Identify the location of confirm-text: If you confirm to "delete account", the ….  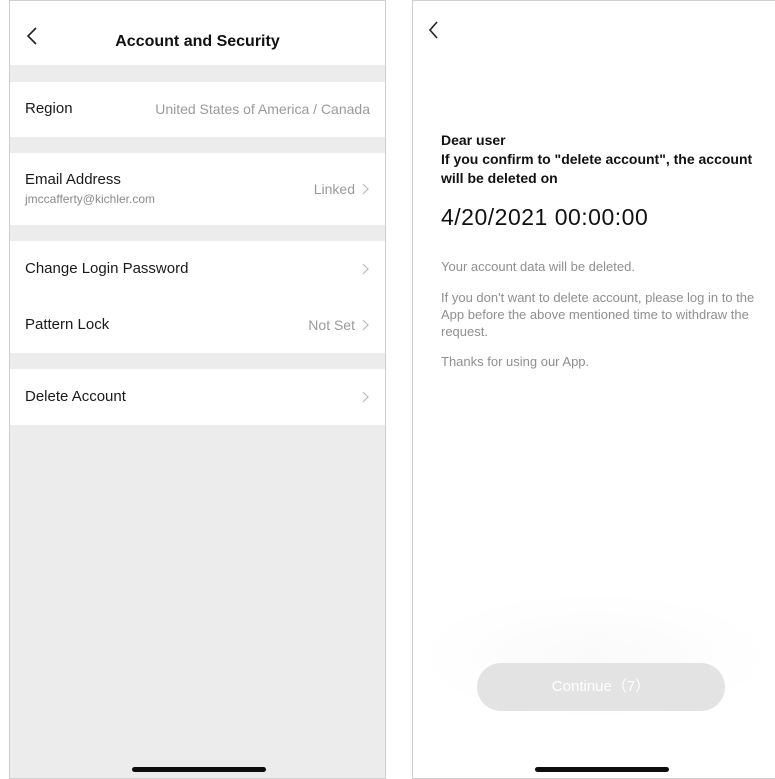
(597, 168).